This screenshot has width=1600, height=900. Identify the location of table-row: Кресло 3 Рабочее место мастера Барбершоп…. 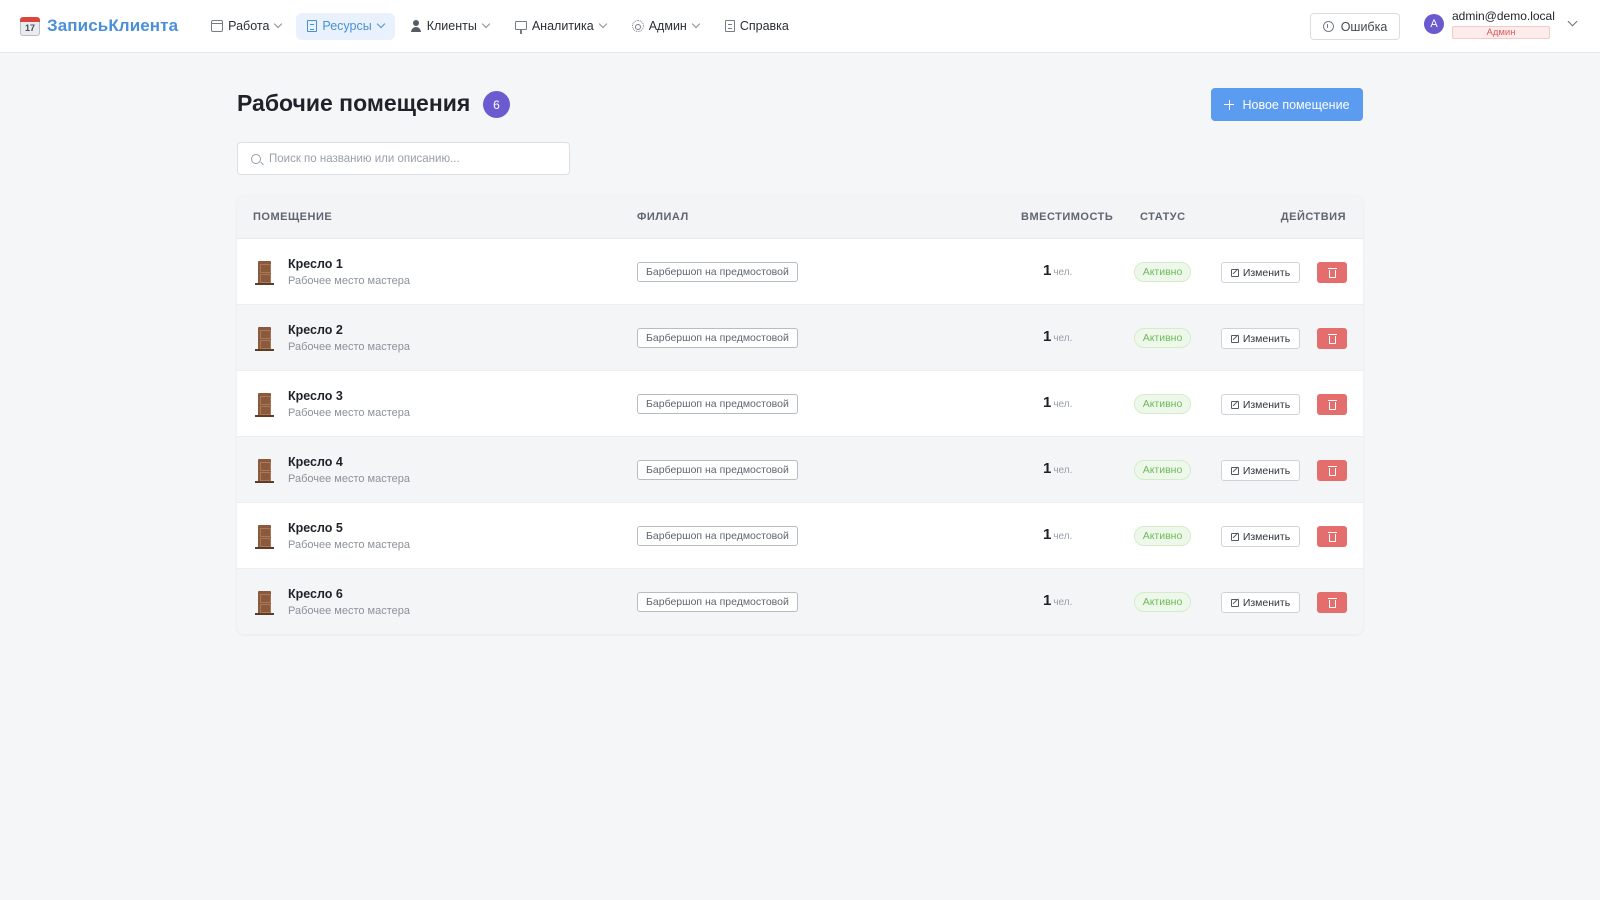
(800, 404).